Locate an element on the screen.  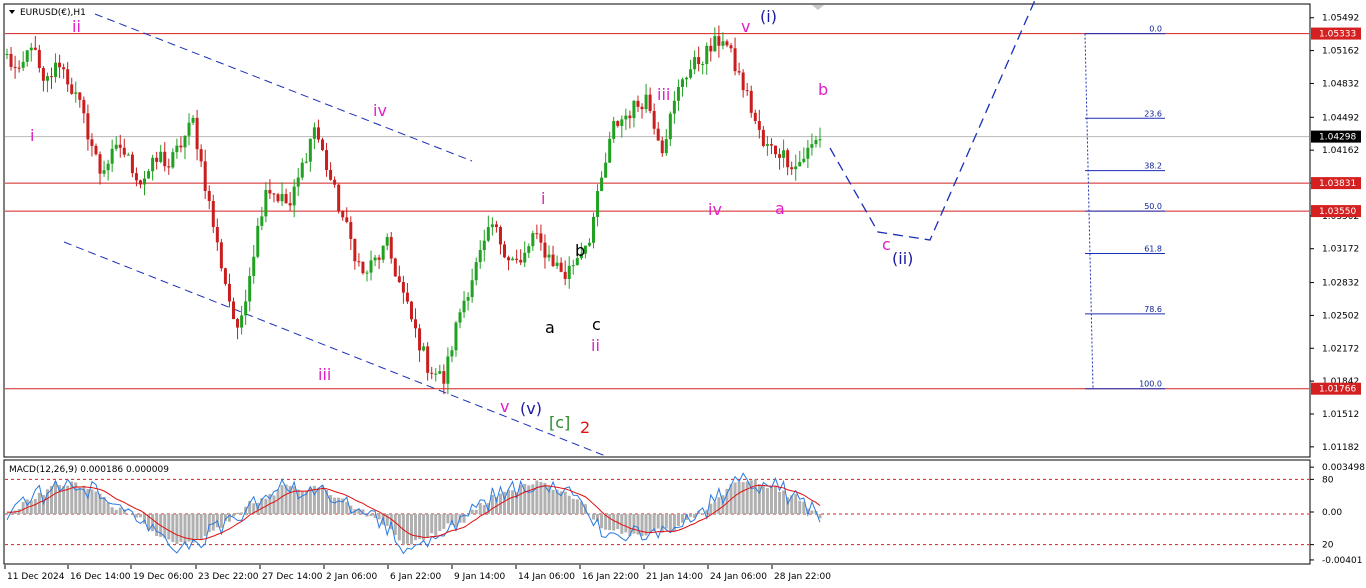
wave-label-2: iv is located at coordinates (380, 110).